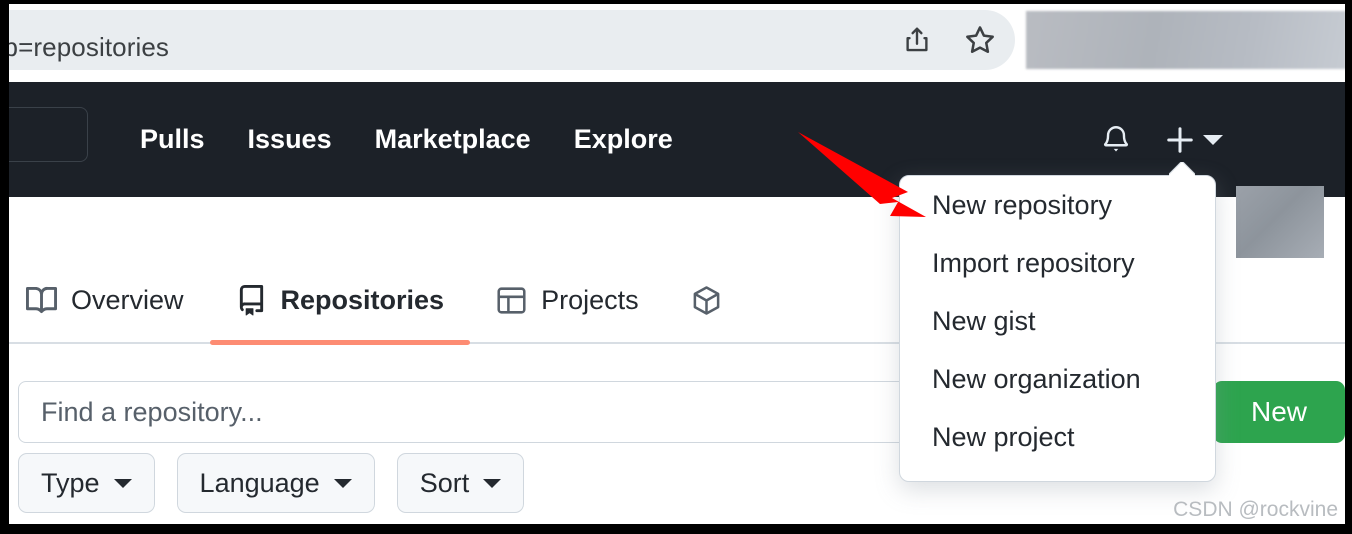 The image size is (1352, 534). I want to click on browser-toolbar-blurred-region, so click(1186, 40).